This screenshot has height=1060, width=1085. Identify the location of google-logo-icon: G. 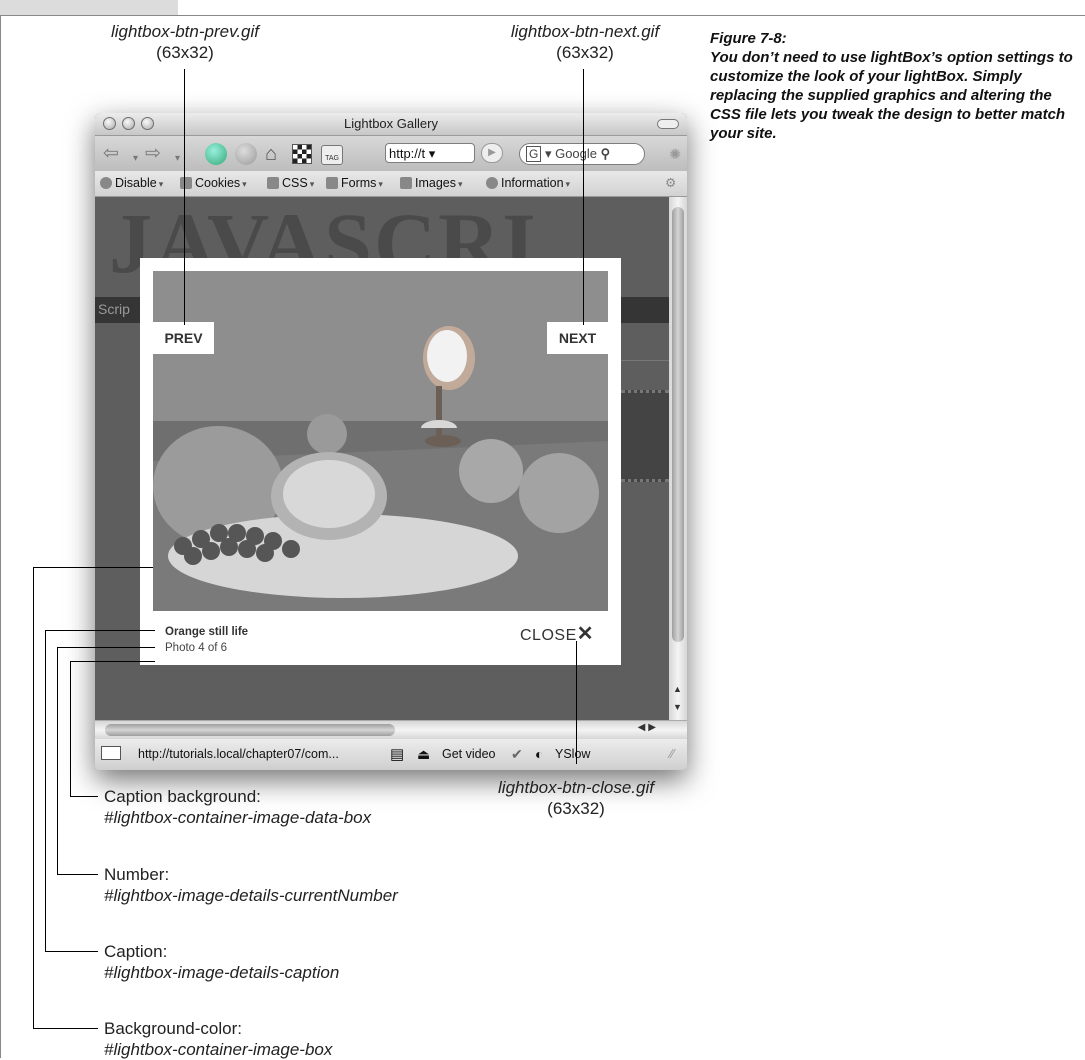
(534, 154).